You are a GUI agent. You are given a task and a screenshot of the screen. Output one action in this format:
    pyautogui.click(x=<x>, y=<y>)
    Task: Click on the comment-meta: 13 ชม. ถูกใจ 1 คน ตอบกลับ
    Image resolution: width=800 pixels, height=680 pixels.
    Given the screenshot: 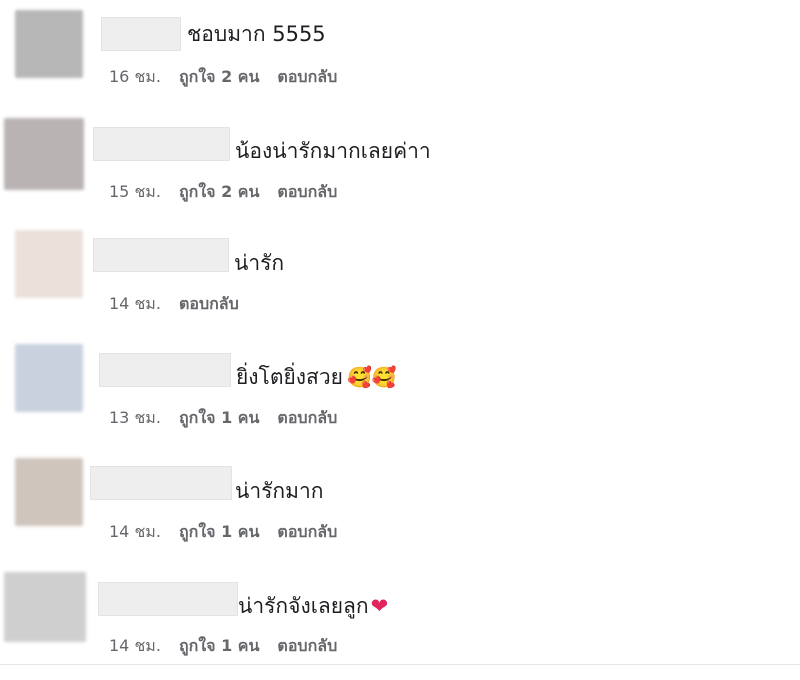 What is the action you would take?
    pyautogui.click(x=223, y=418)
    